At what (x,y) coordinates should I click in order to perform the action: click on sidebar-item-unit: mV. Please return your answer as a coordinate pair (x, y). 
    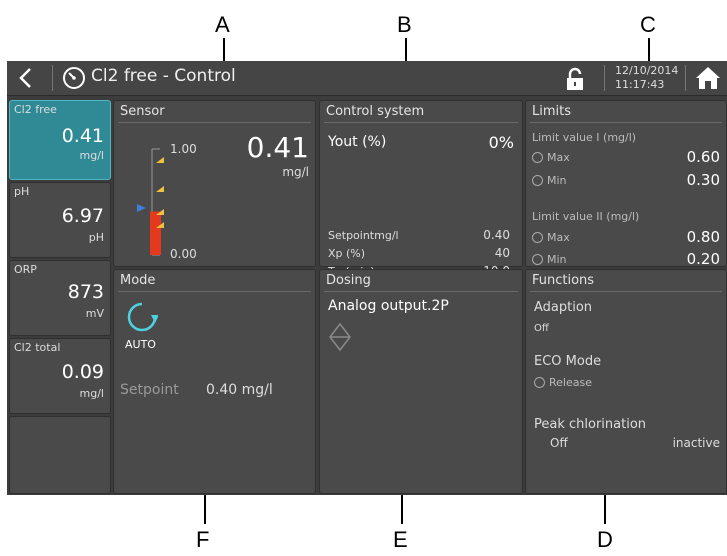
    Looking at the image, I should click on (94, 313).